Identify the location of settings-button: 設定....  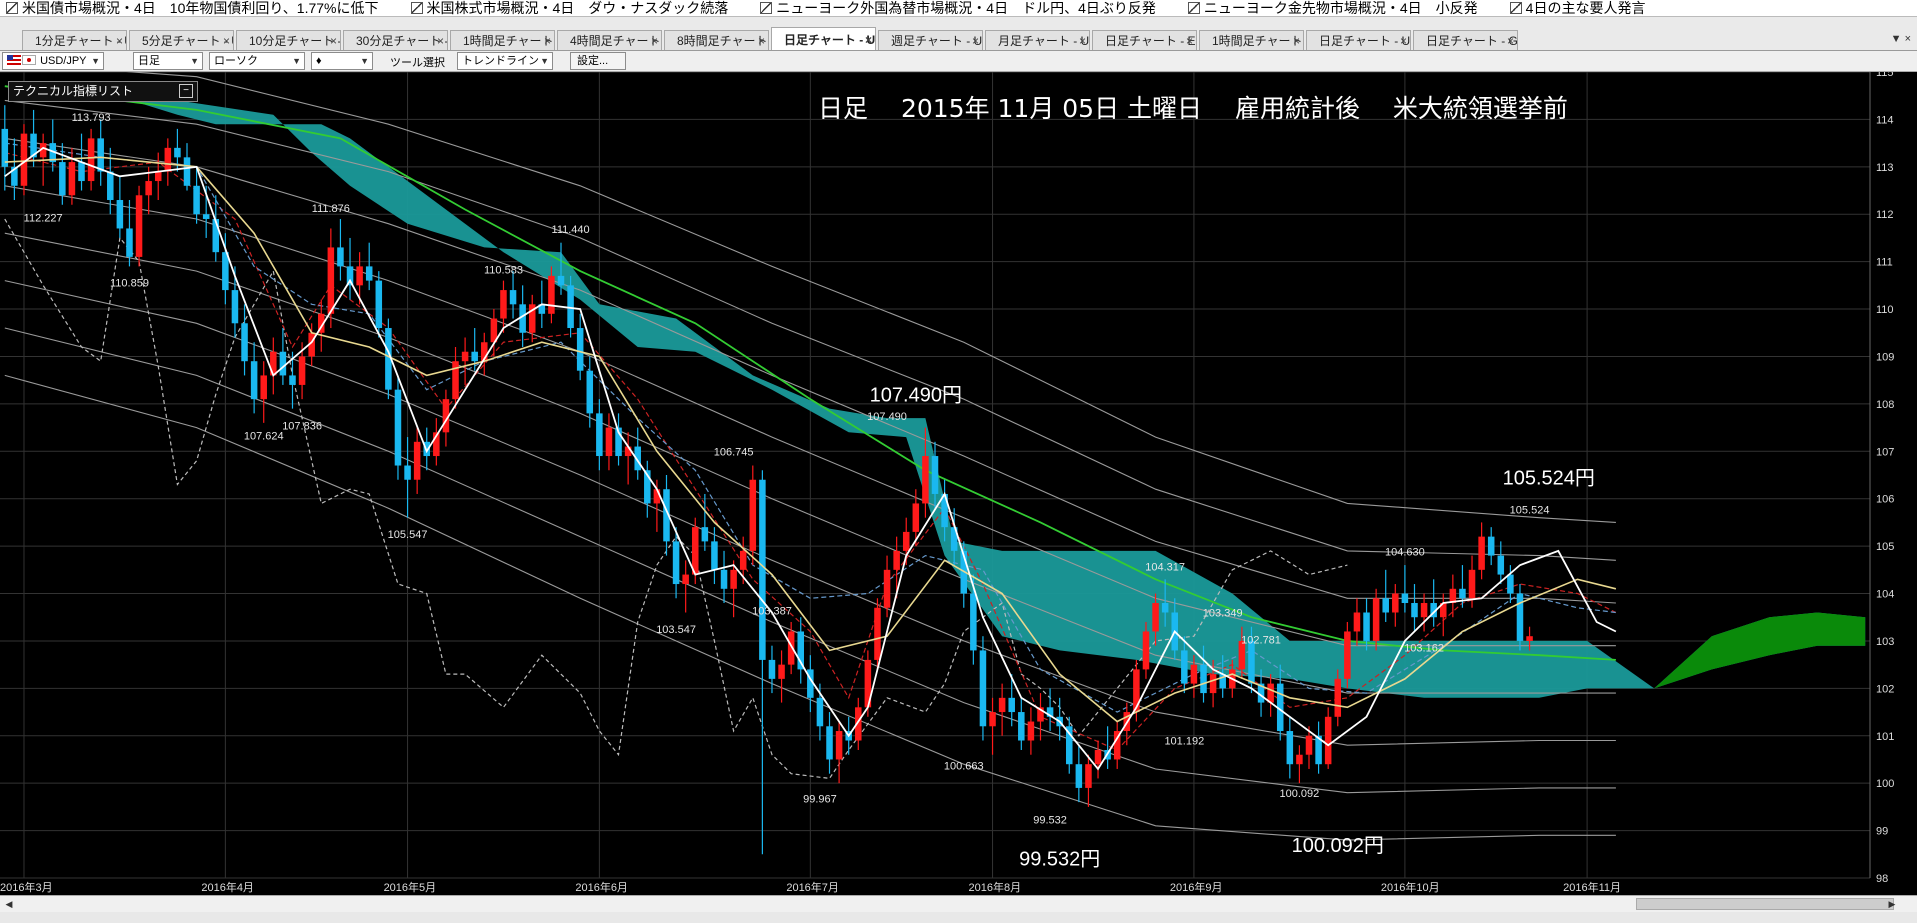
(598, 61).